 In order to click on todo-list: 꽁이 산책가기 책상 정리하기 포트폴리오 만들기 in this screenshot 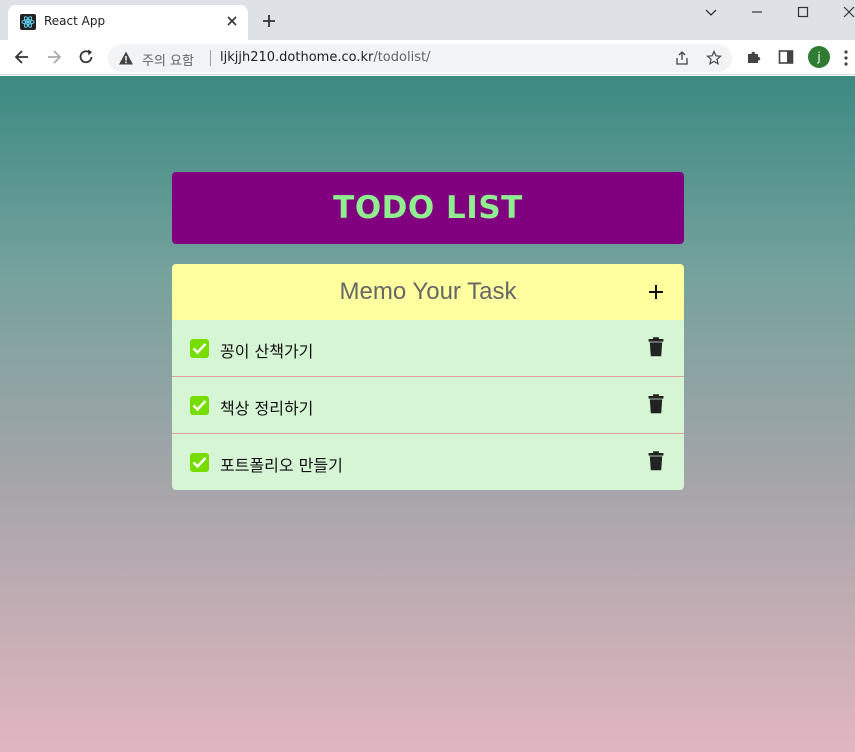, I will do `click(428, 405)`.